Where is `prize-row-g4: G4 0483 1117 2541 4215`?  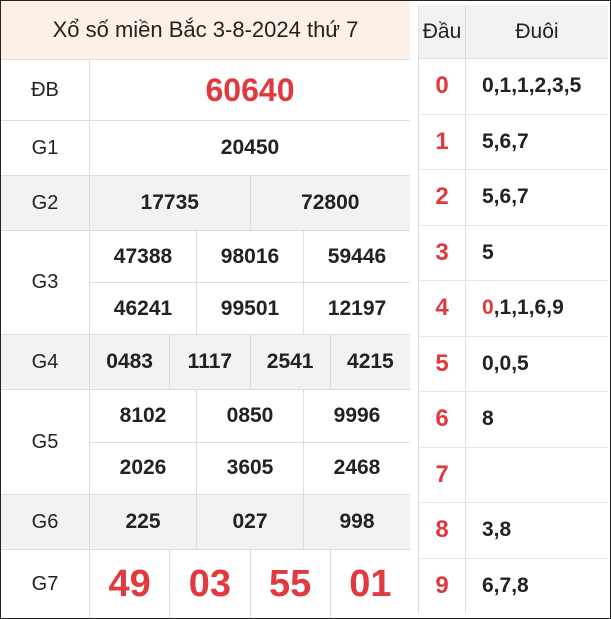 prize-row-g4: G4 0483 1117 2541 4215 is located at coordinates (205, 362).